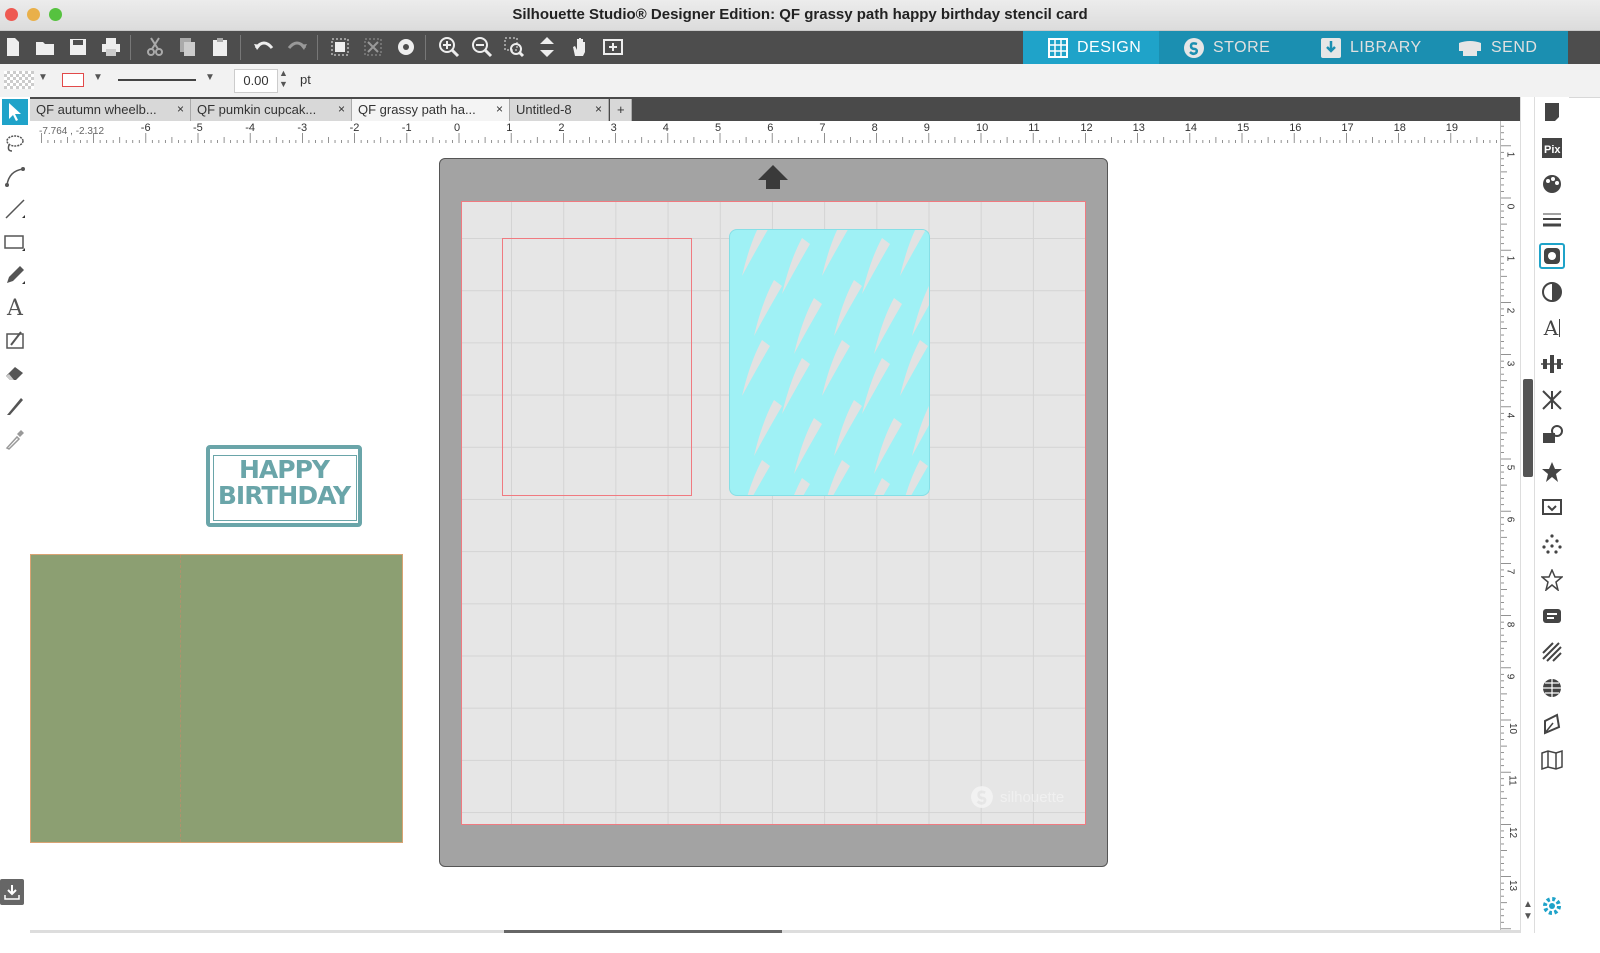 The height and width of the screenshot is (953, 1600). I want to click on print-icon, so click(111, 47).